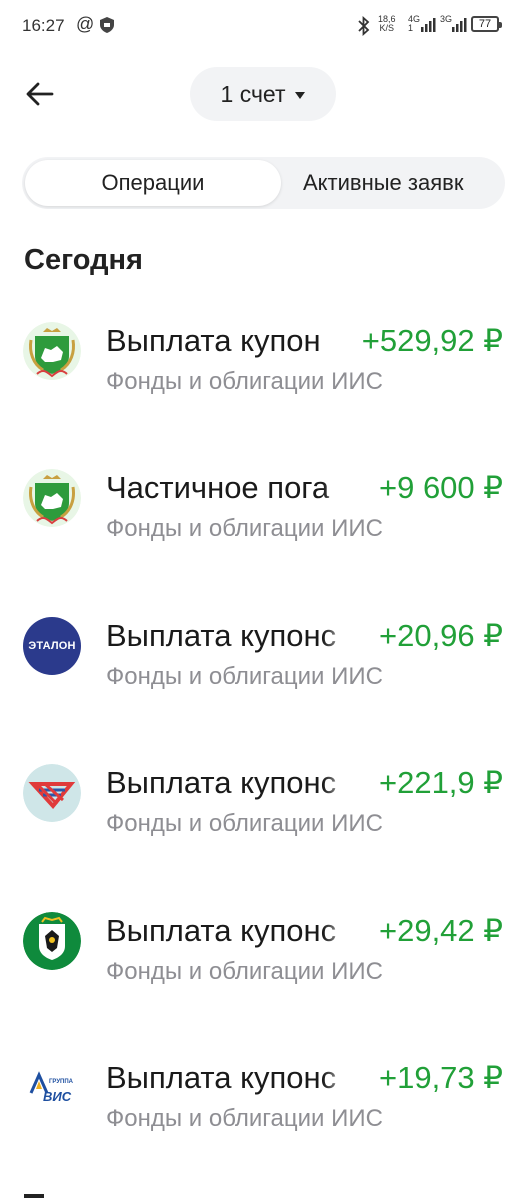 This screenshot has width=527, height=1200. What do you see at coordinates (43, 25) in the screenshot?
I see `status-time: 16:27` at bounding box center [43, 25].